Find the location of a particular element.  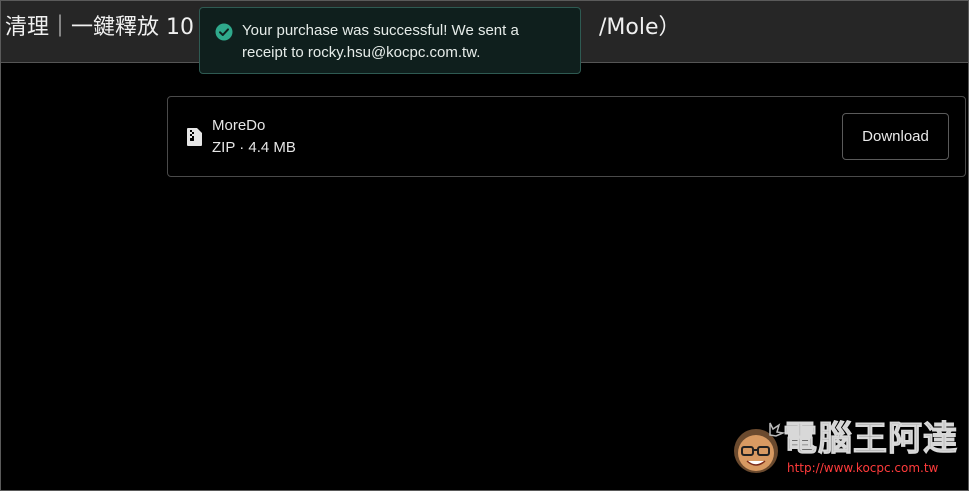

file-name: MoreDo is located at coordinates (239, 125).